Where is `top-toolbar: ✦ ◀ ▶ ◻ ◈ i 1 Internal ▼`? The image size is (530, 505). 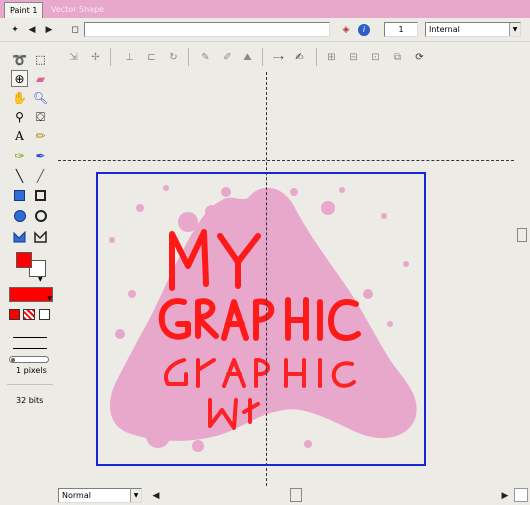 top-toolbar: ✦ ◀ ▶ ◻ ◈ i 1 Internal ▼ is located at coordinates (265, 30).